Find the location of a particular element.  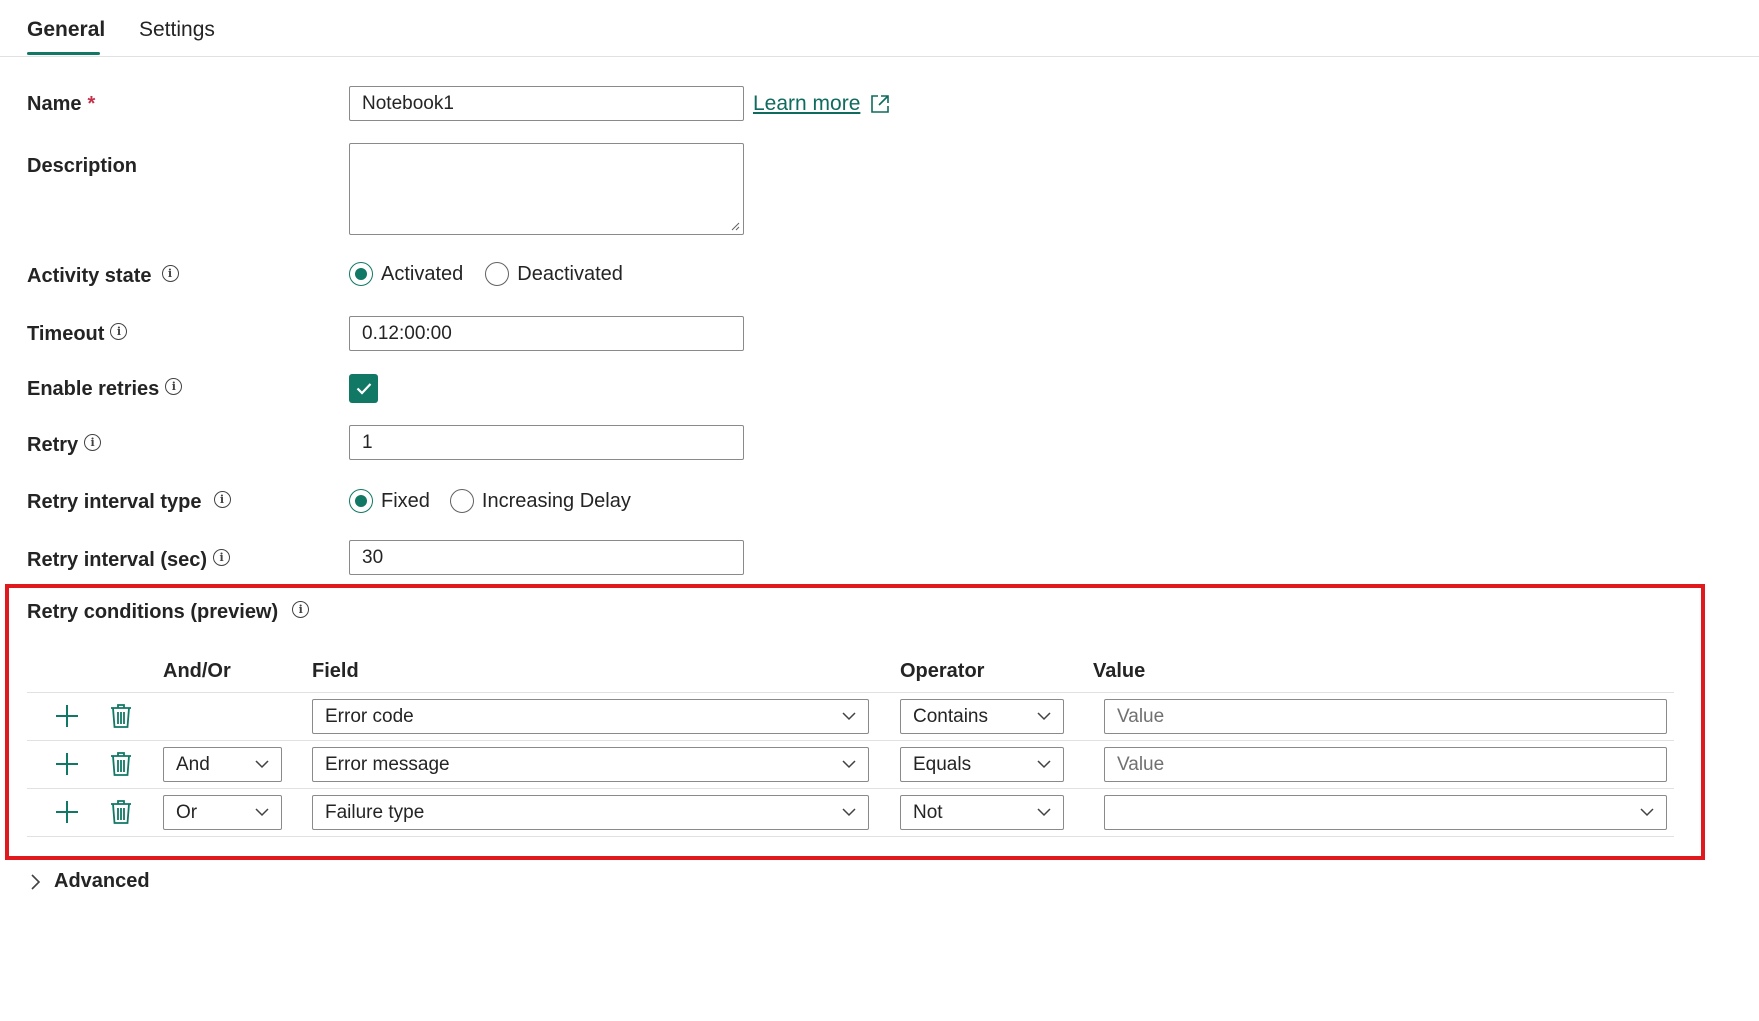

header-operator: Operator is located at coordinates (942, 671).